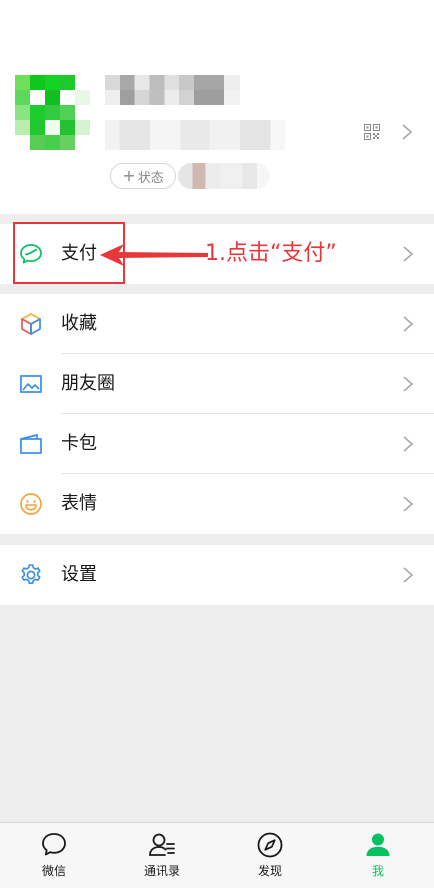 This screenshot has height=888, width=434. I want to click on contacts-icon, so click(162, 844).